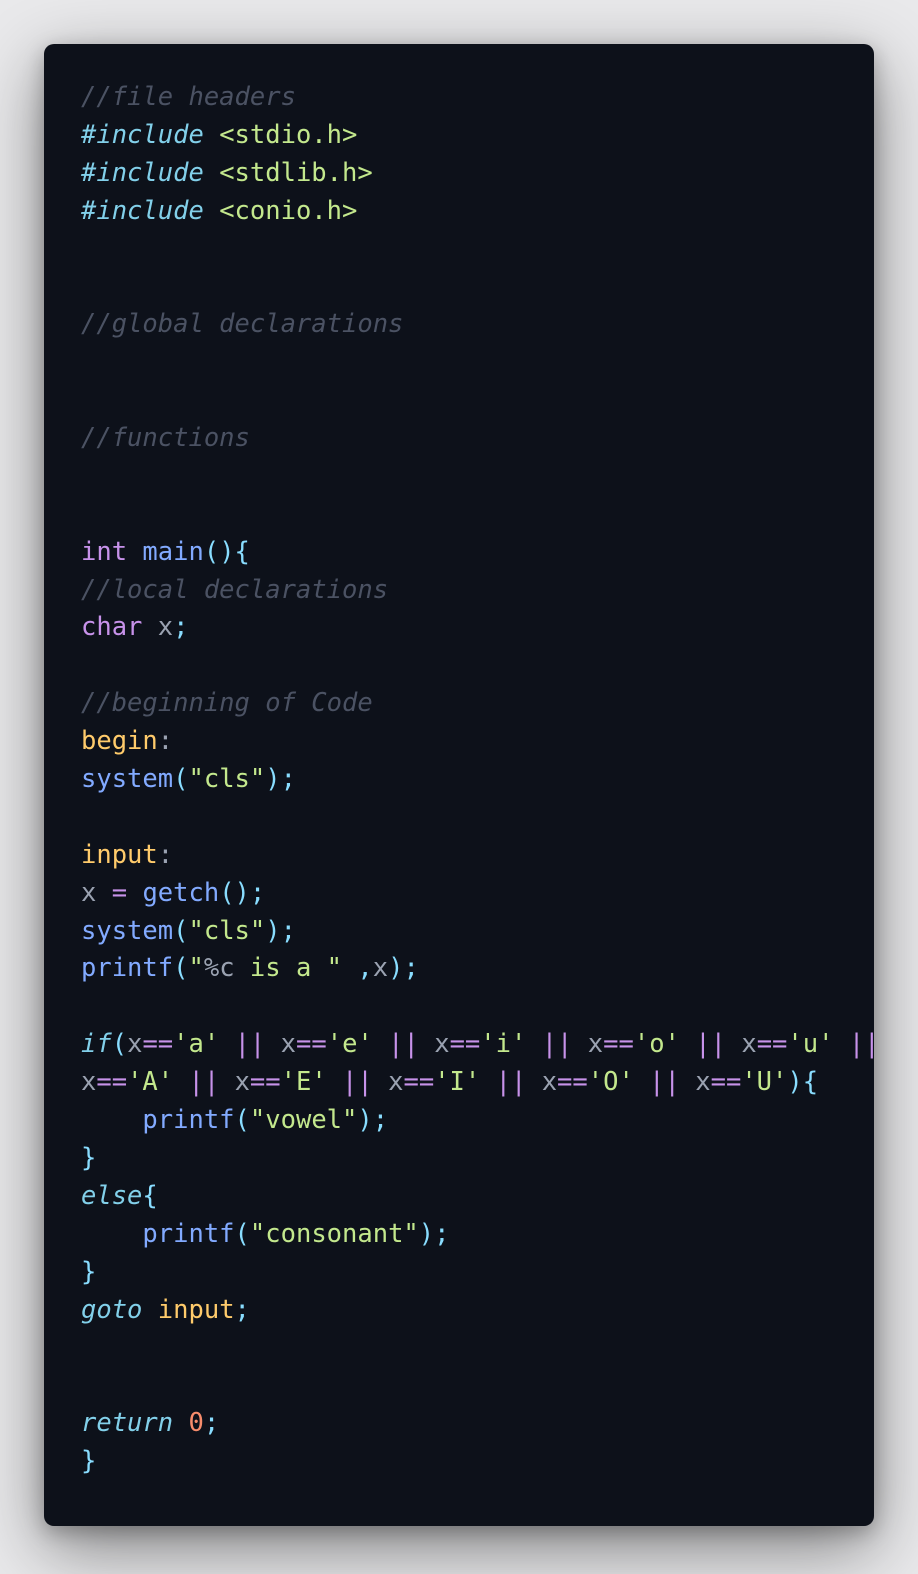  I want to click on code-token: 'o', so click(656, 1044).